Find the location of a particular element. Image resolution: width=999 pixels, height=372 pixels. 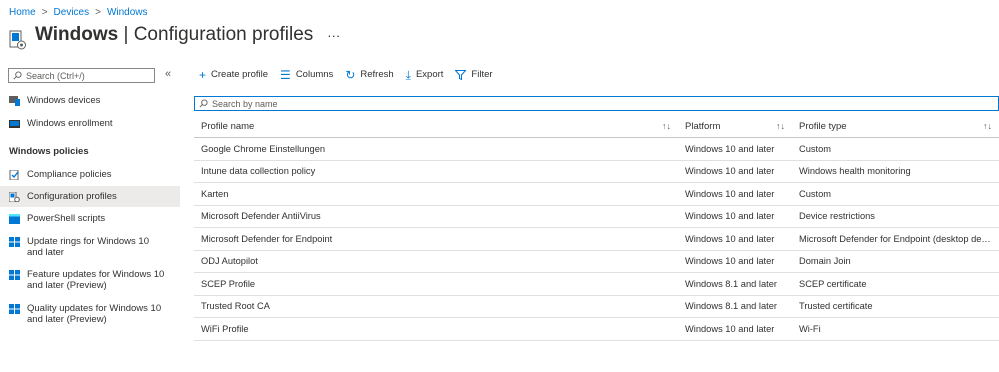

configuration-icon is located at coordinates (14, 196).